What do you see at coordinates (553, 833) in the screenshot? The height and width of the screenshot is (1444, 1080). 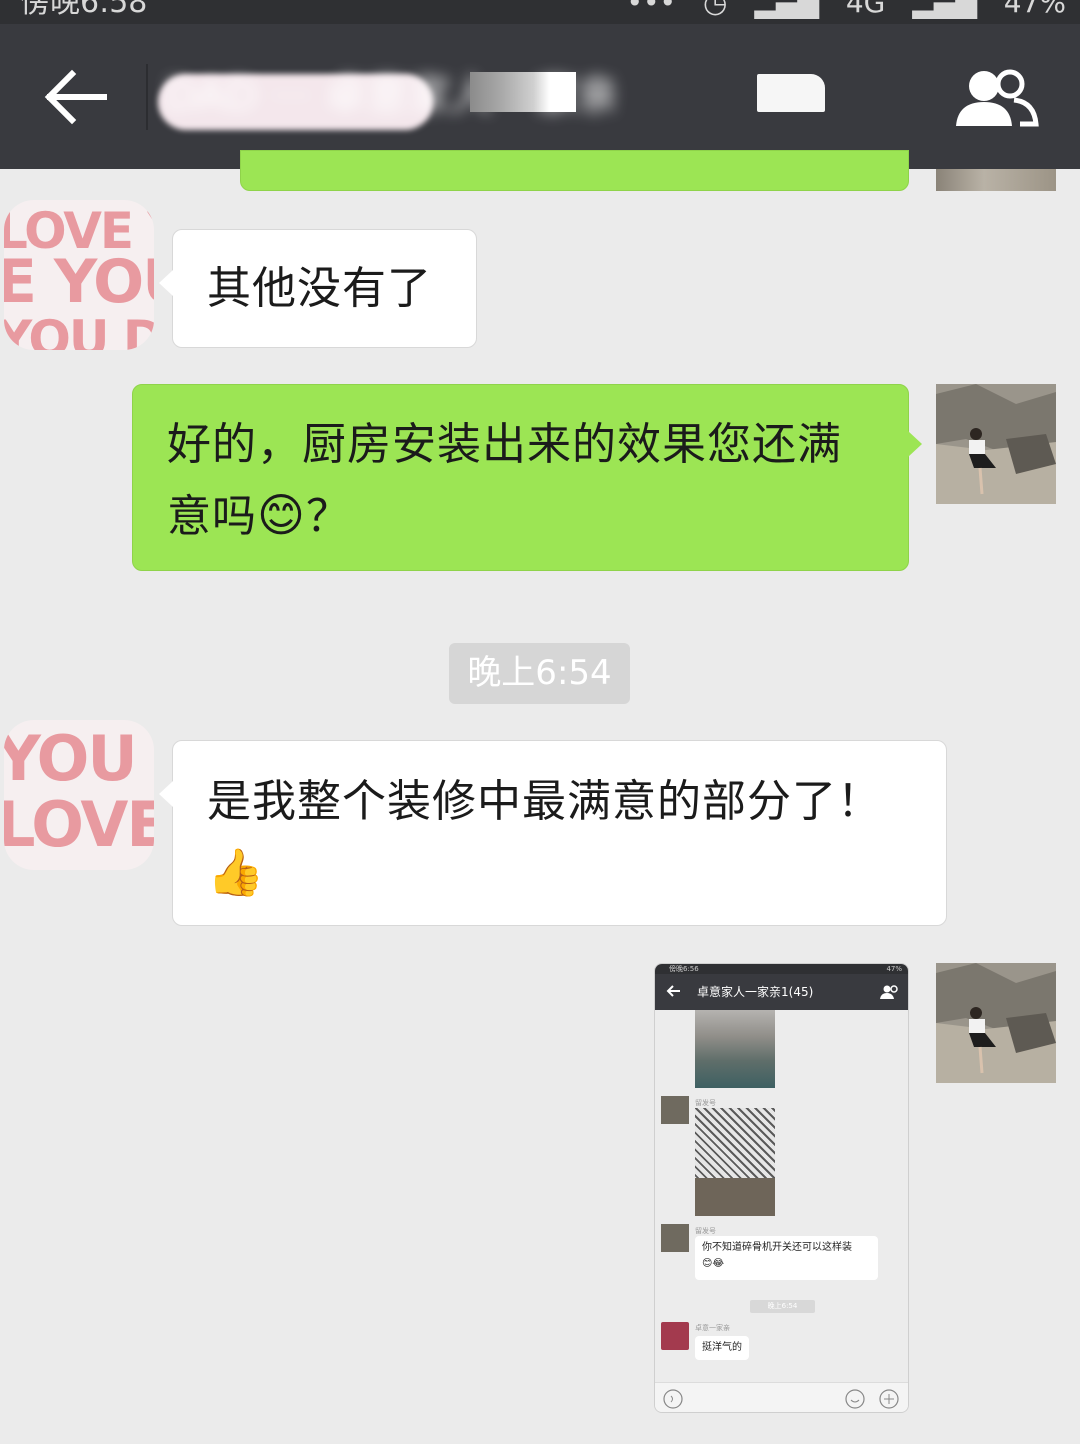 I see `message-bubble-incoming: 是我整个装修中最满意的部分了！ 👍` at bounding box center [553, 833].